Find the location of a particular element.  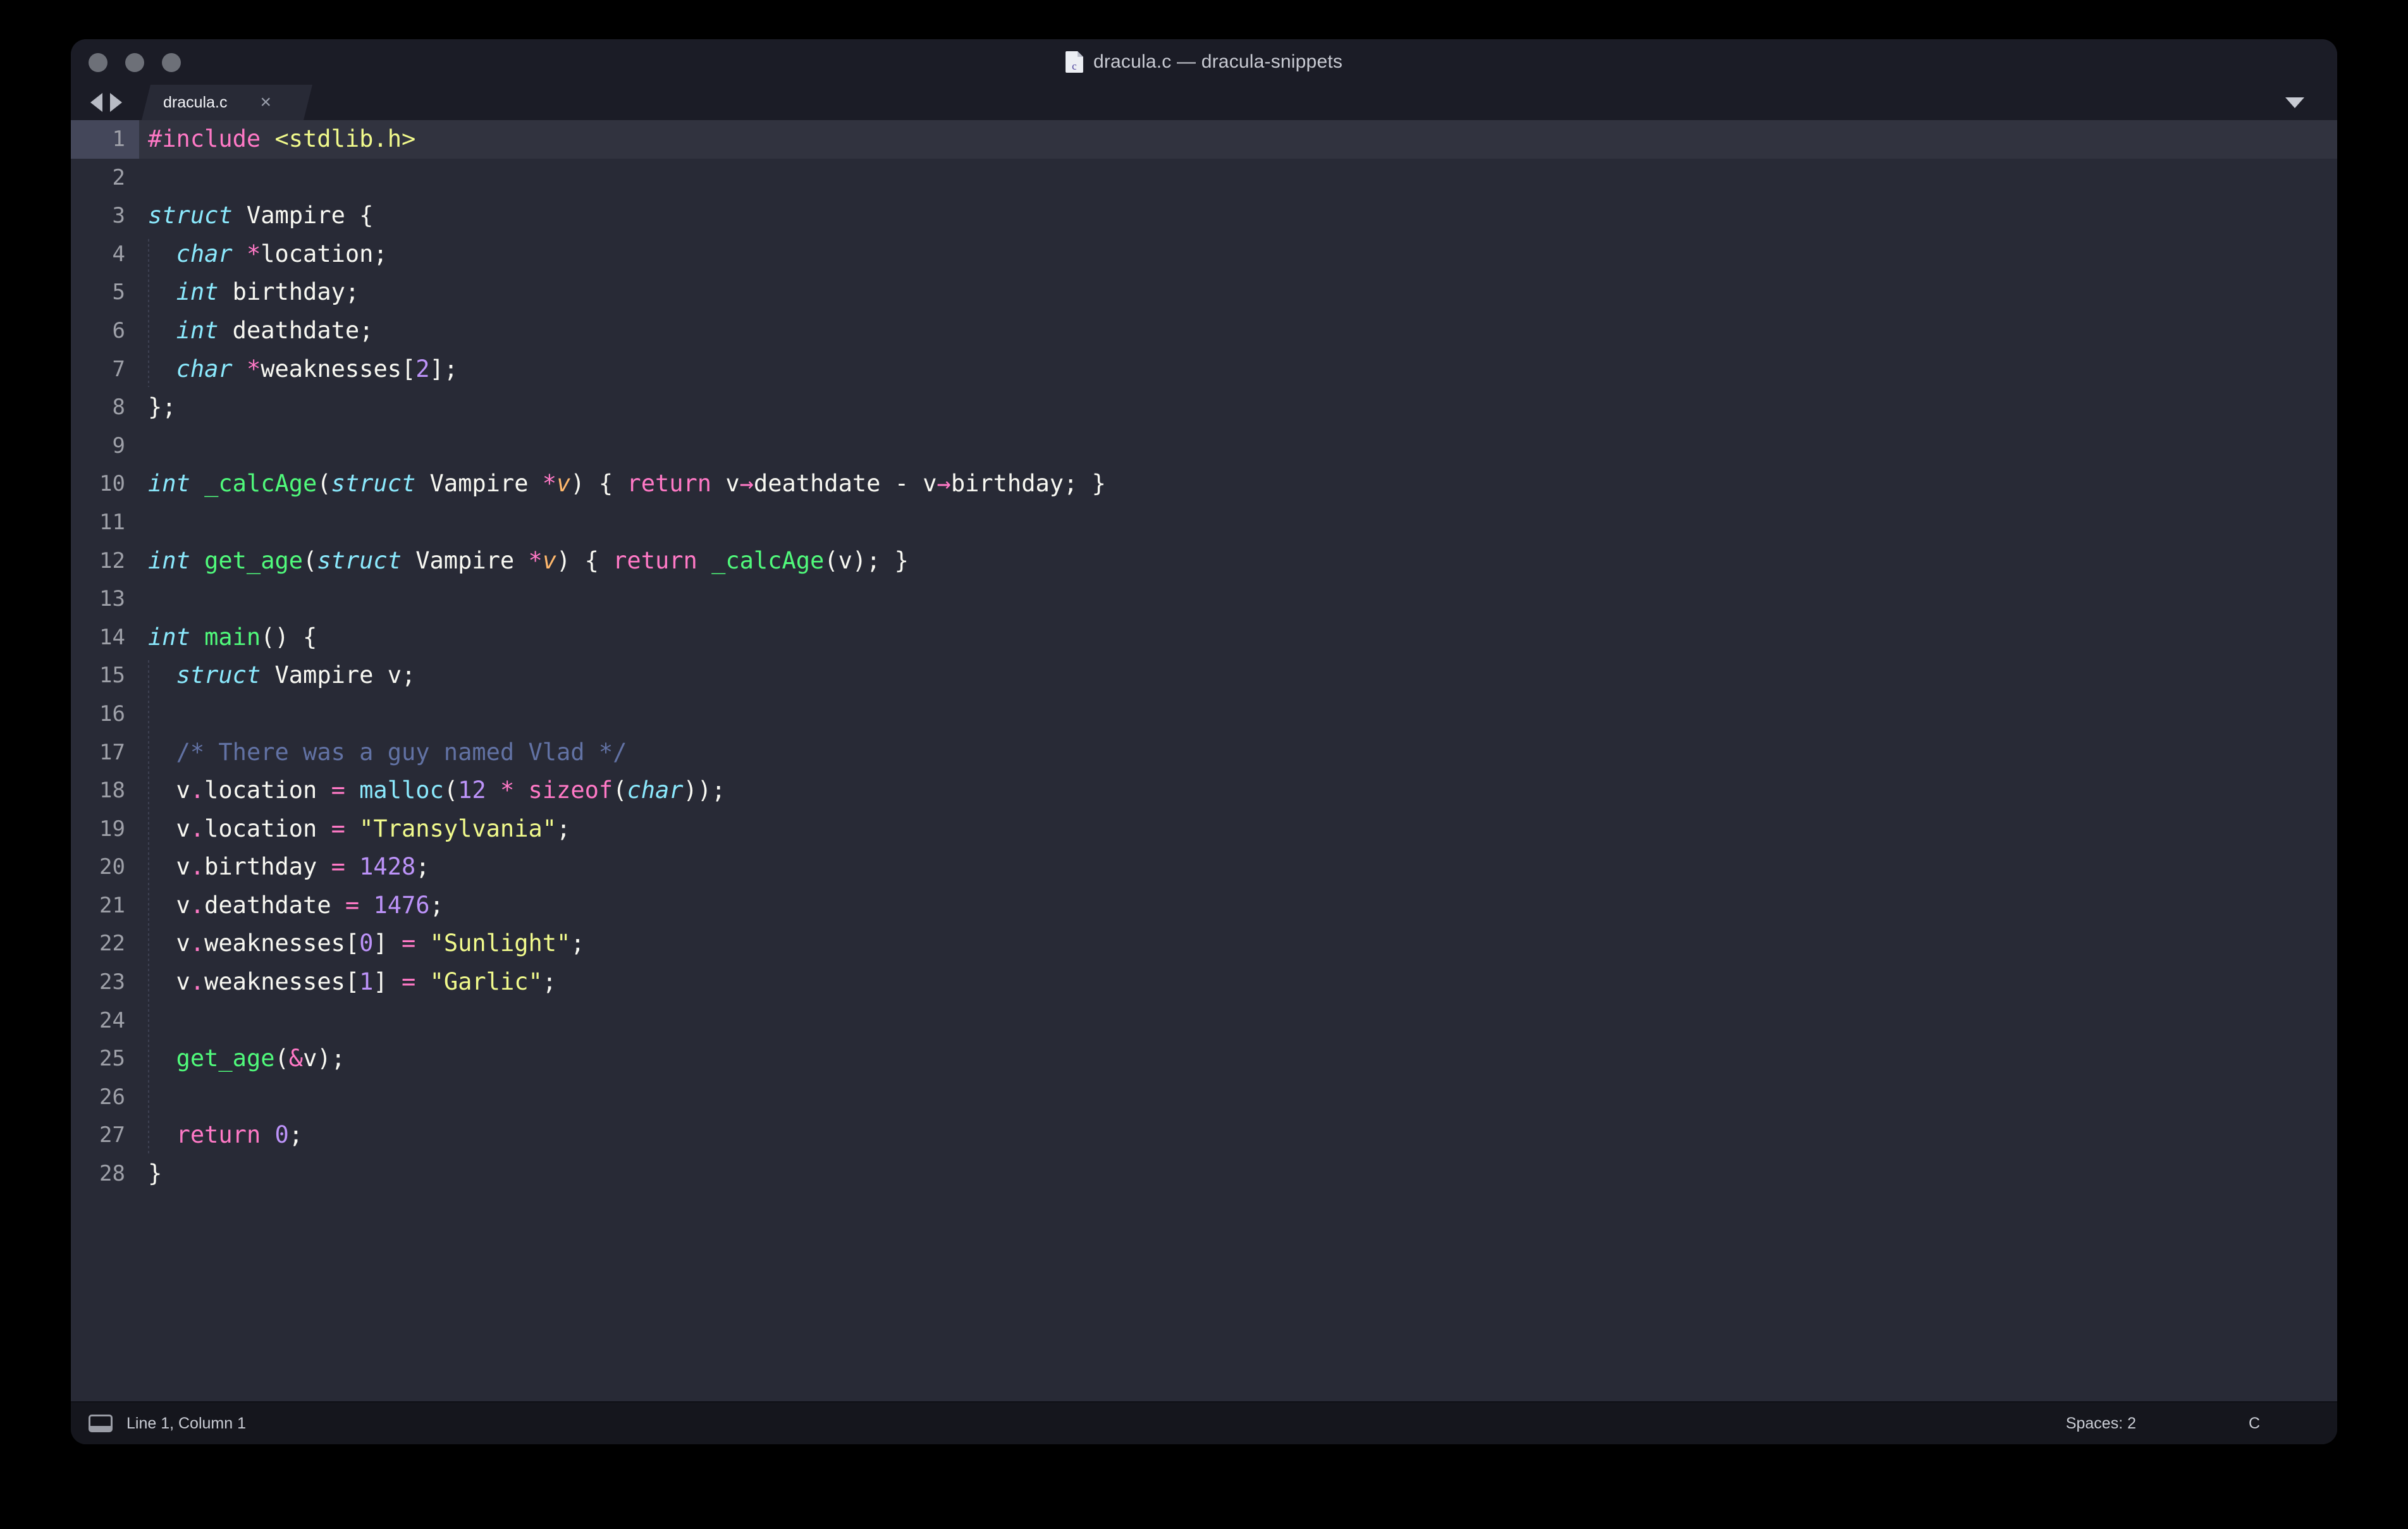

code-line: 20 v.birthday = 1428; is located at coordinates (1204, 867).